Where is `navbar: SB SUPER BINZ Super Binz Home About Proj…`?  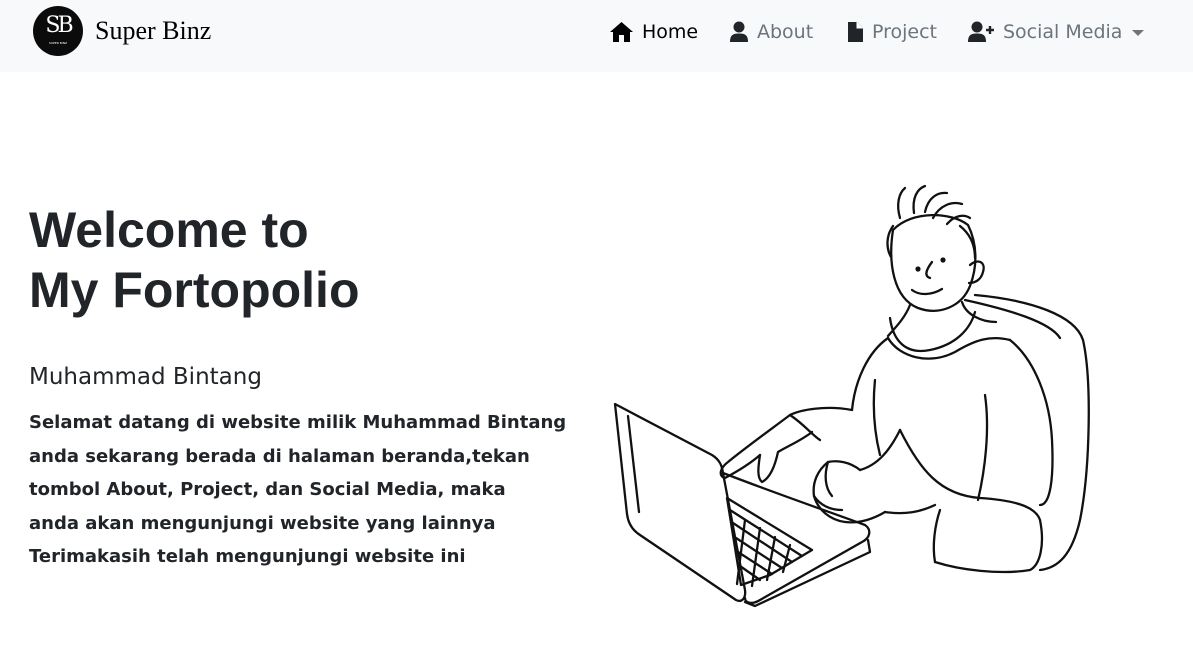 navbar: SB SUPER BINZ Super Binz Home About Proj… is located at coordinates (596, 36).